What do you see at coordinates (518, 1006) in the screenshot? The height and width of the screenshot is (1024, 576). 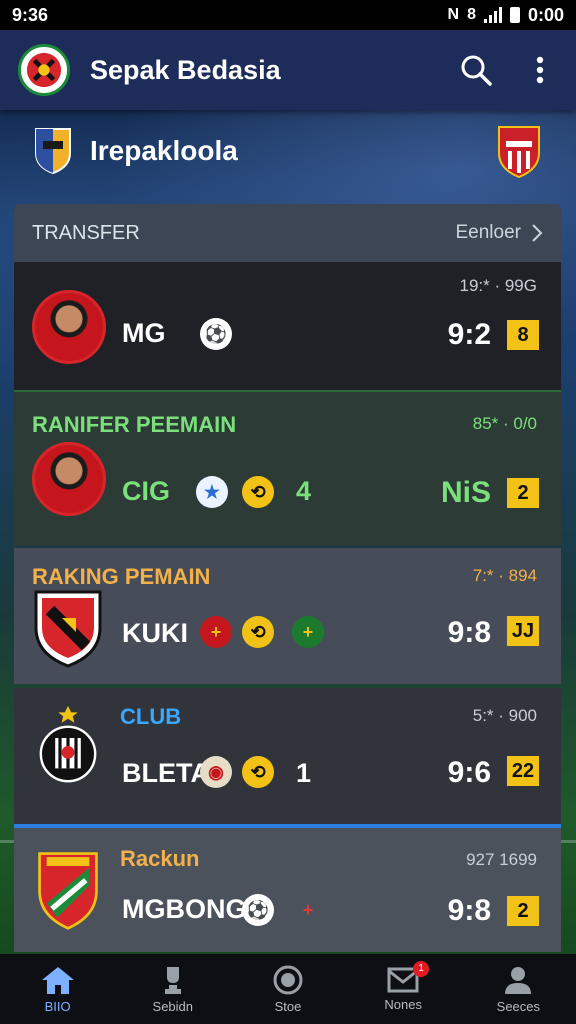 I see `nav-label: Seeces` at bounding box center [518, 1006].